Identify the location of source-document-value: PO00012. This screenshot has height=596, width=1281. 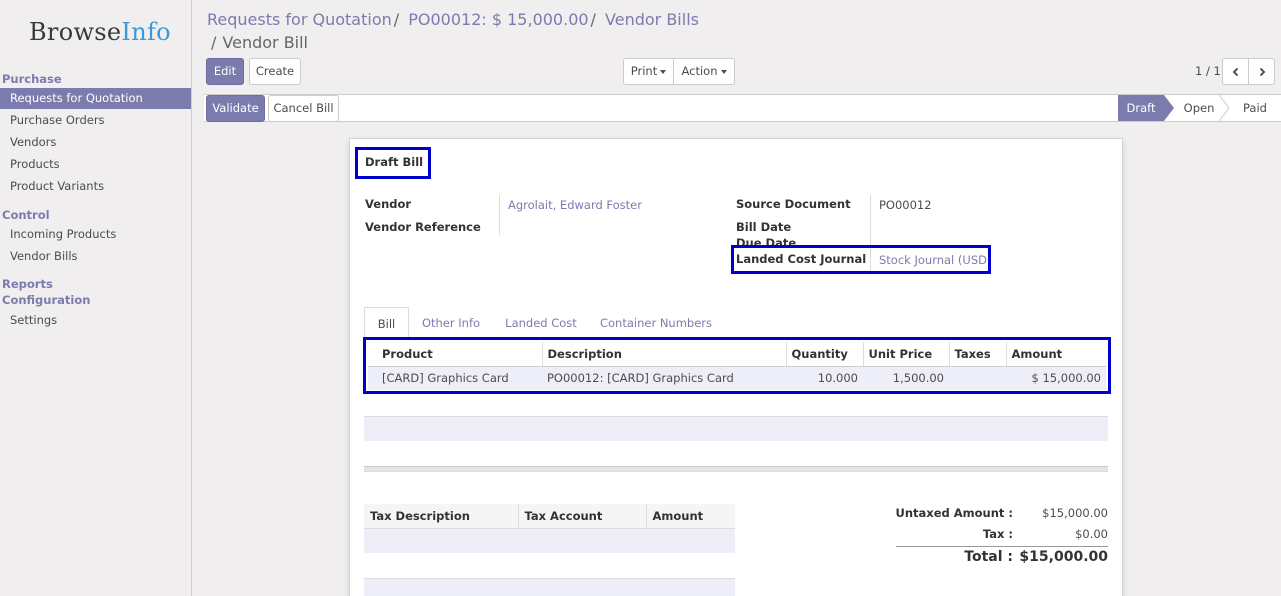
(905, 205).